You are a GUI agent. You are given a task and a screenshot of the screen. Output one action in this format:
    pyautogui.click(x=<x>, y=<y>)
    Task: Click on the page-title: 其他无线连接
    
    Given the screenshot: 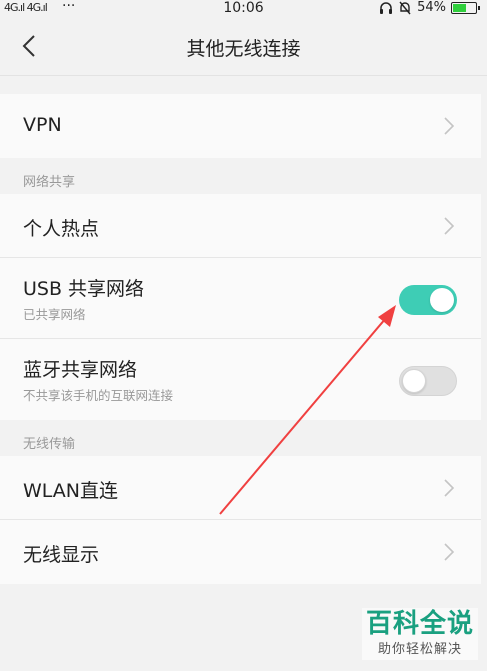 What is the action you would take?
    pyautogui.click(x=243, y=49)
    